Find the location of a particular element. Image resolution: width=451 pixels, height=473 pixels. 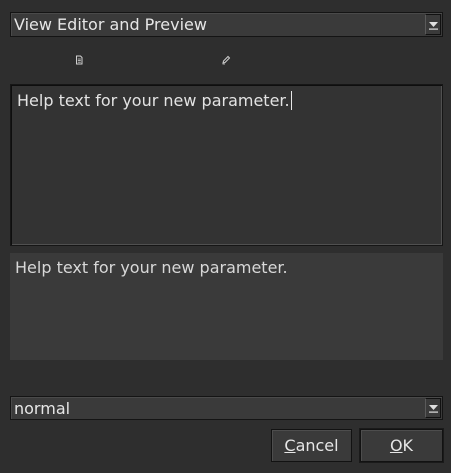

view-mode-dropdown-button is located at coordinates (433, 24).